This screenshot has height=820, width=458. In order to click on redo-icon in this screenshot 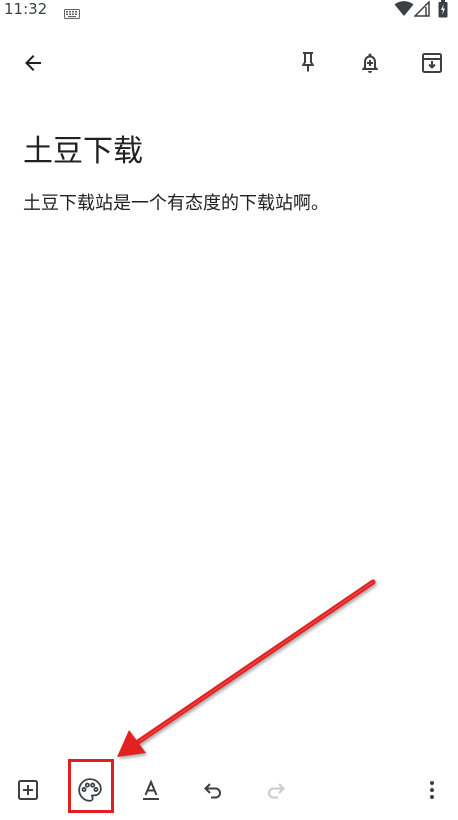, I will do `click(276, 792)`.